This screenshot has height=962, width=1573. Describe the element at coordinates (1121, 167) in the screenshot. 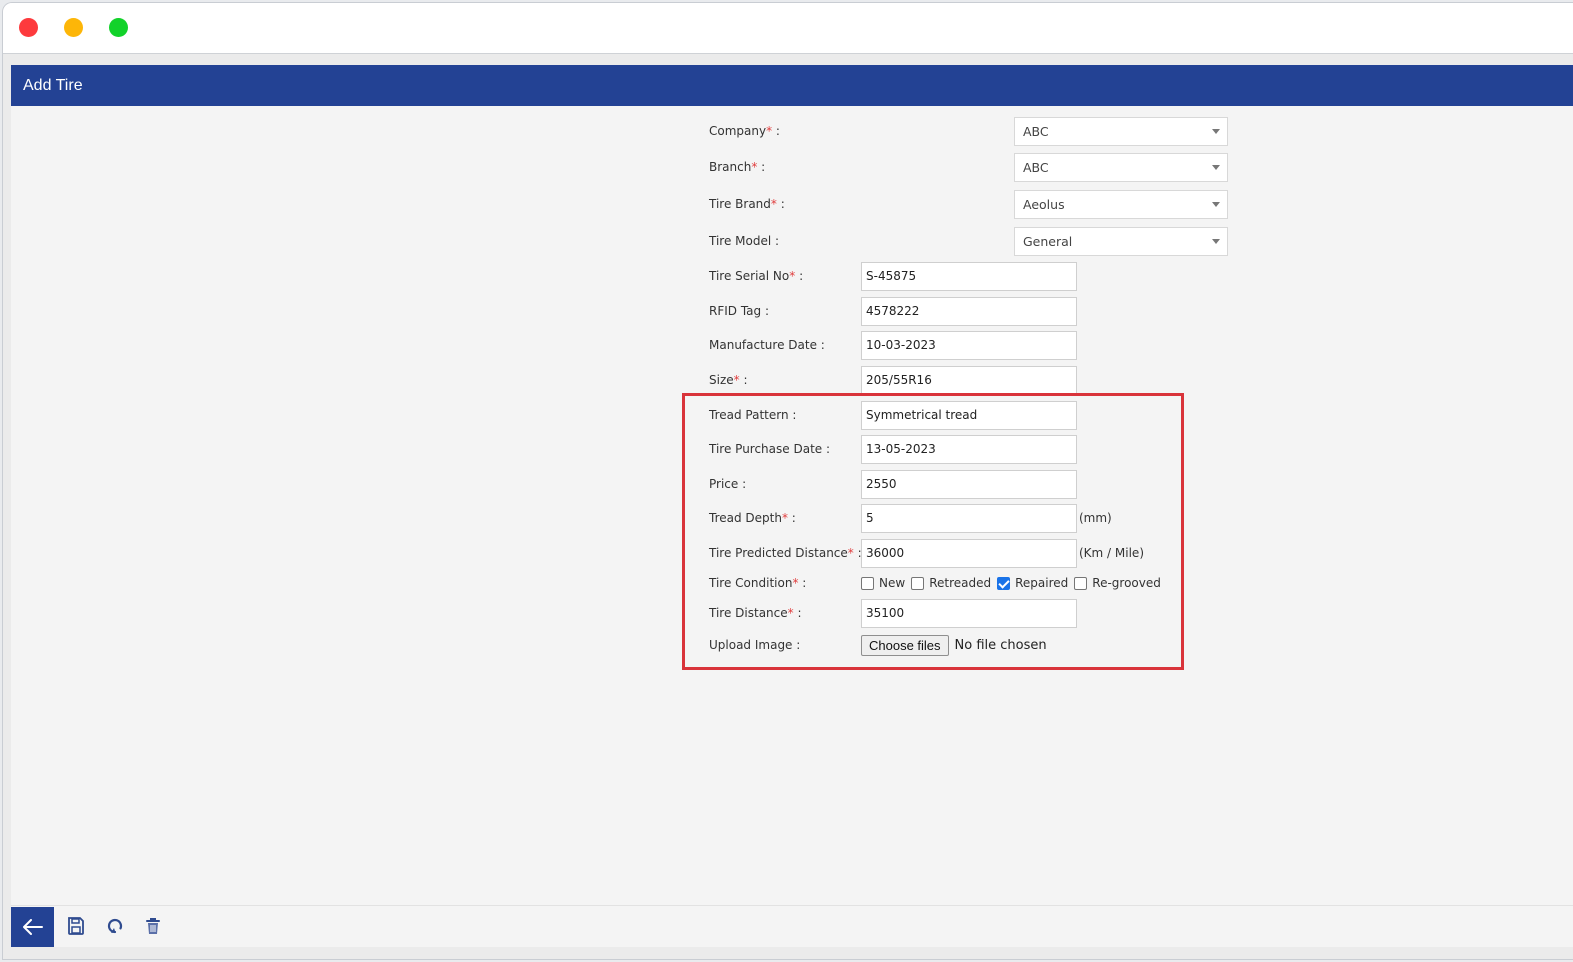

I see `branch-select: ABC` at that location.